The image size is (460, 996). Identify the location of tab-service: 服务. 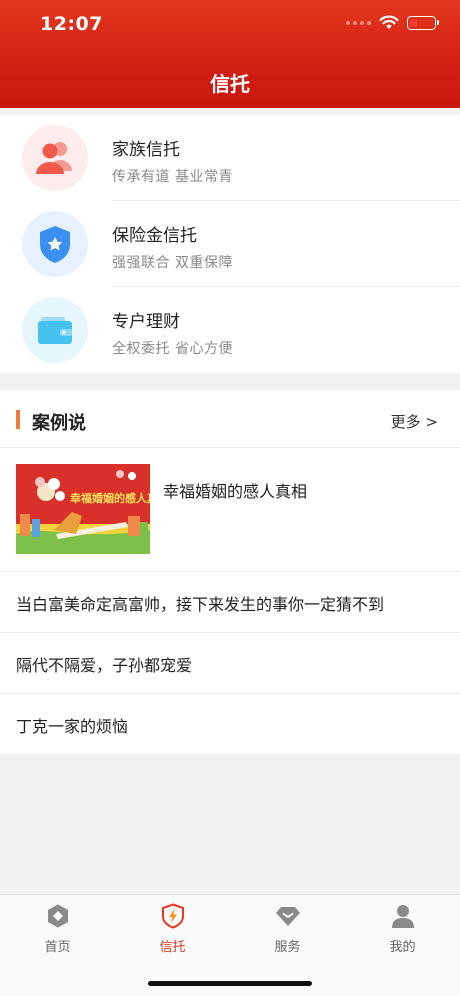
(287, 931).